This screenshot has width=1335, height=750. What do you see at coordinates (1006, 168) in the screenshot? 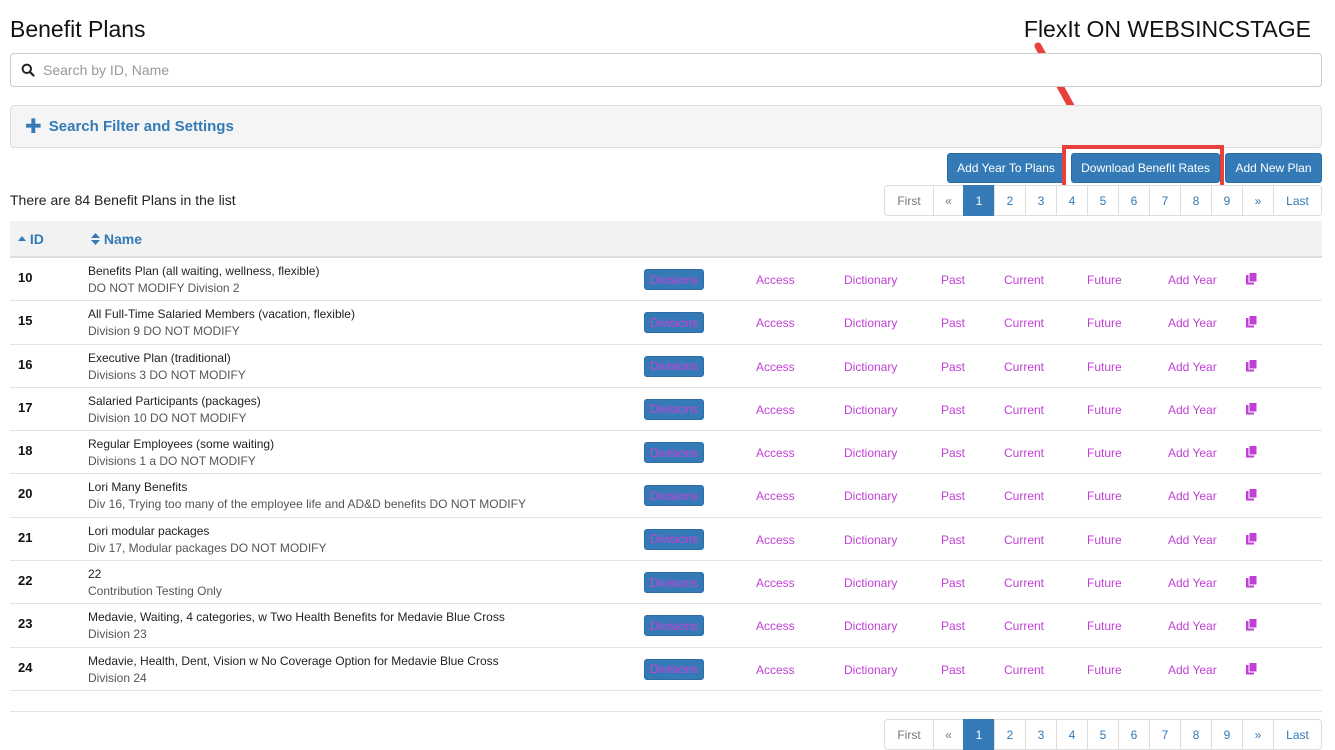
I see `add-year-to-plans-button: Add Year To Plans` at bounding box center [1006, 168].